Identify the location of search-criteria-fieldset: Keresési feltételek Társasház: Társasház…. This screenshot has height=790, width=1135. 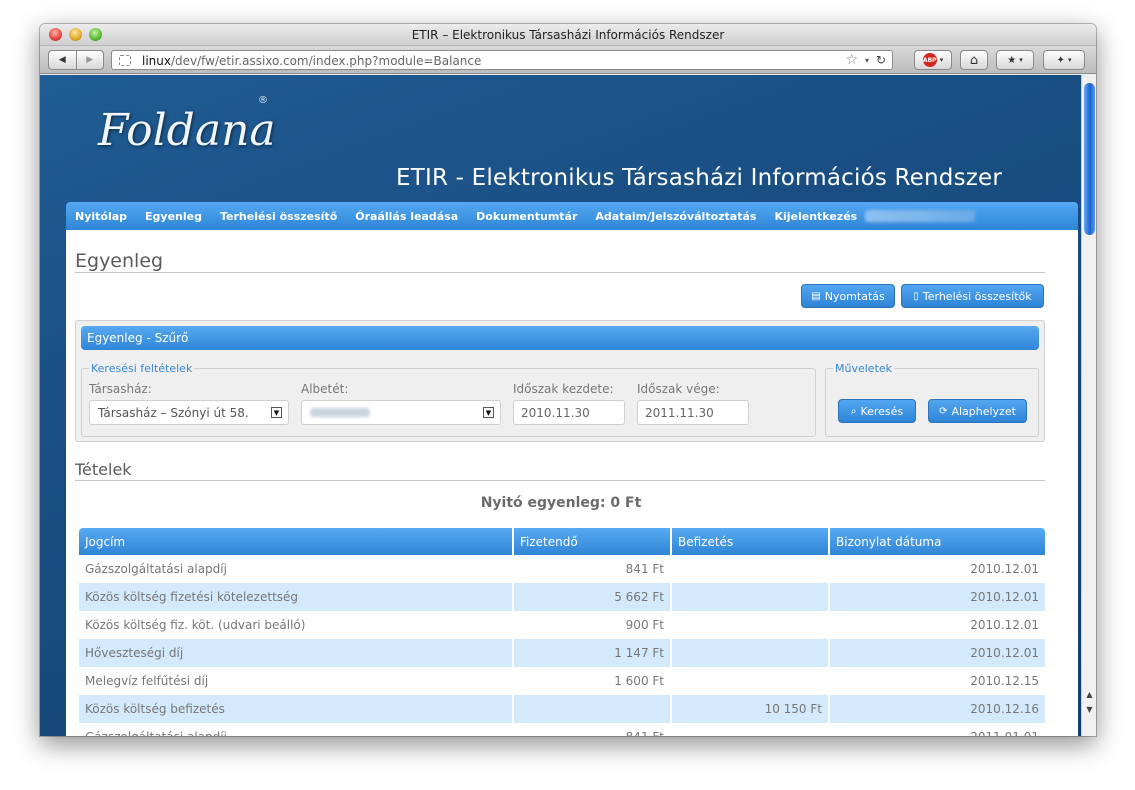
(448, 399).